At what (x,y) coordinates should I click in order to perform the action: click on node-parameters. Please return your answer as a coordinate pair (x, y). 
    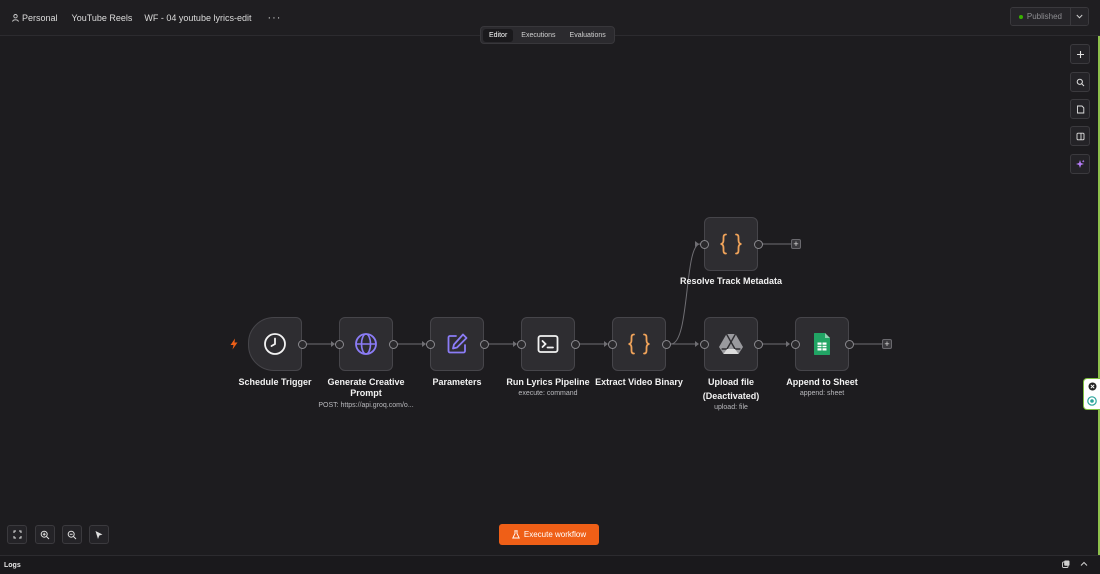
    Looking at the image, I should click on (457, 344).